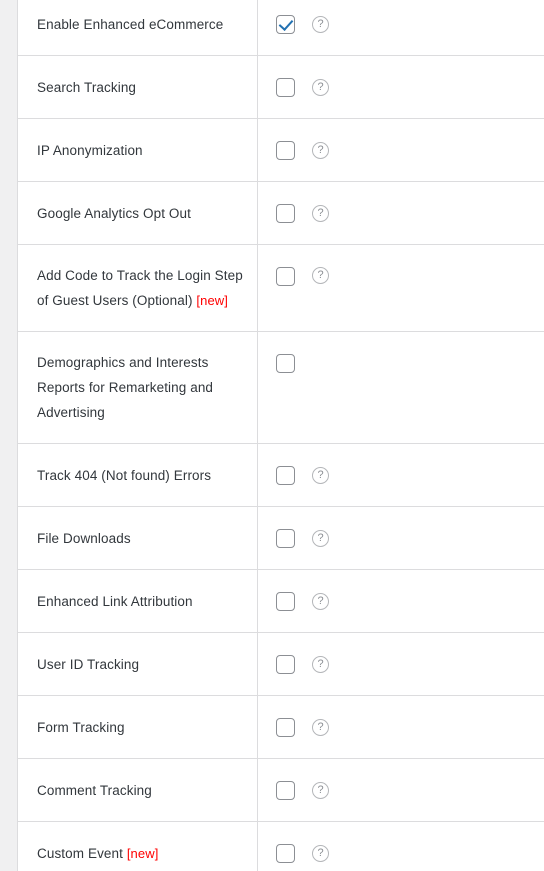 This screenshot has height=871, width=544. Describe the element at coordinates (285, 853) in the screenshot. I see `checkbox-custom-event` at that location.